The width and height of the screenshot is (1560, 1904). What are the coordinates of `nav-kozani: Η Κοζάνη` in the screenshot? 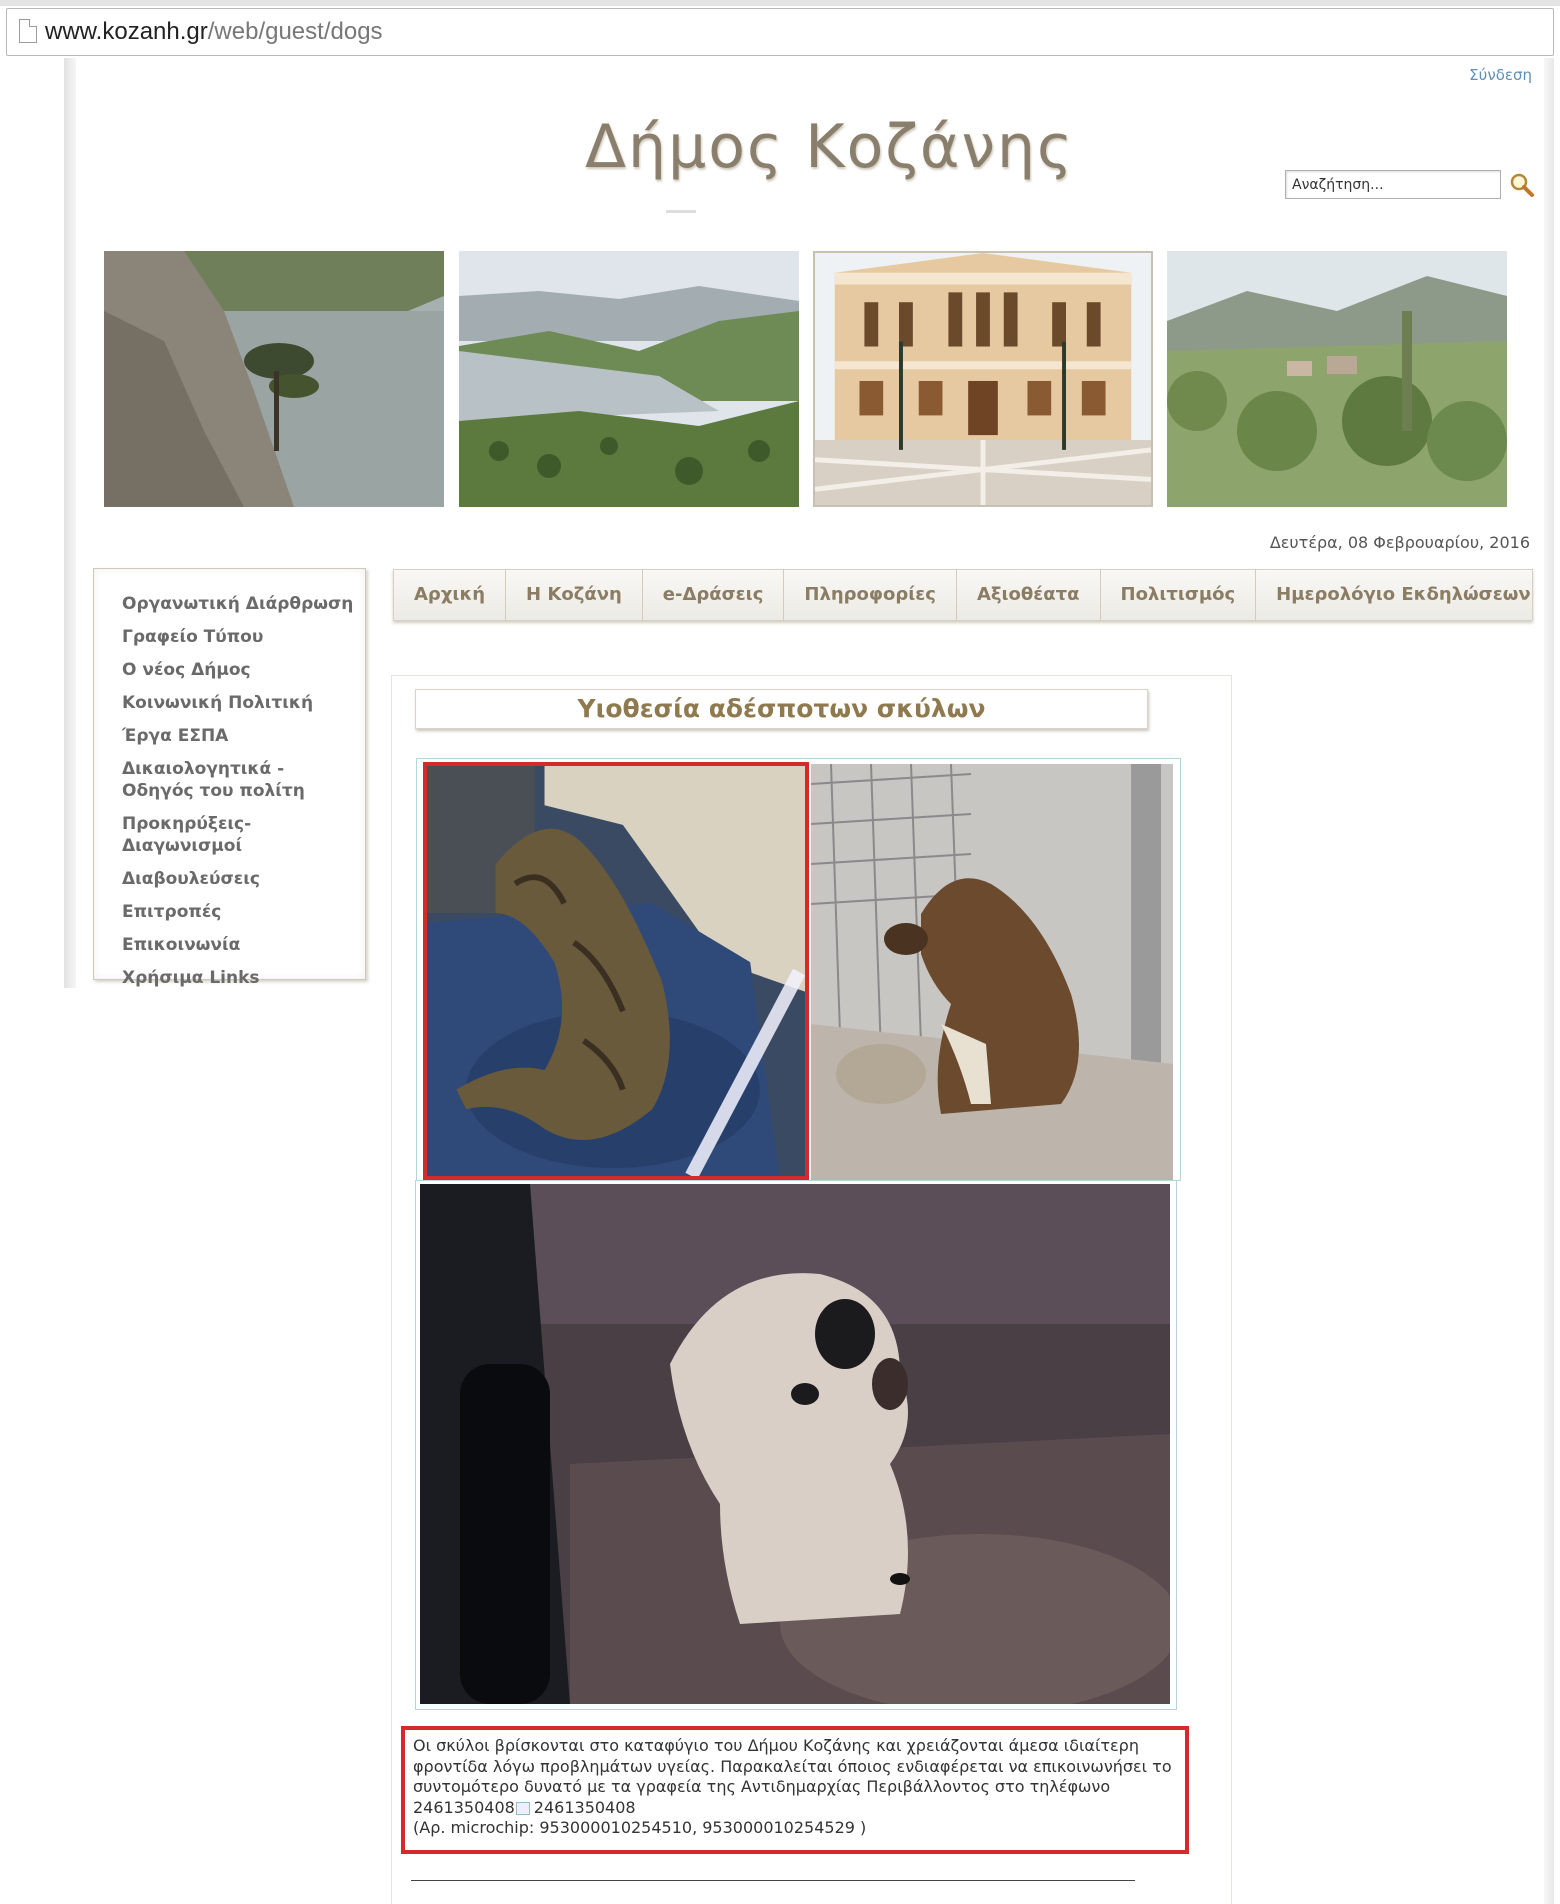 It's located at (574, 595).